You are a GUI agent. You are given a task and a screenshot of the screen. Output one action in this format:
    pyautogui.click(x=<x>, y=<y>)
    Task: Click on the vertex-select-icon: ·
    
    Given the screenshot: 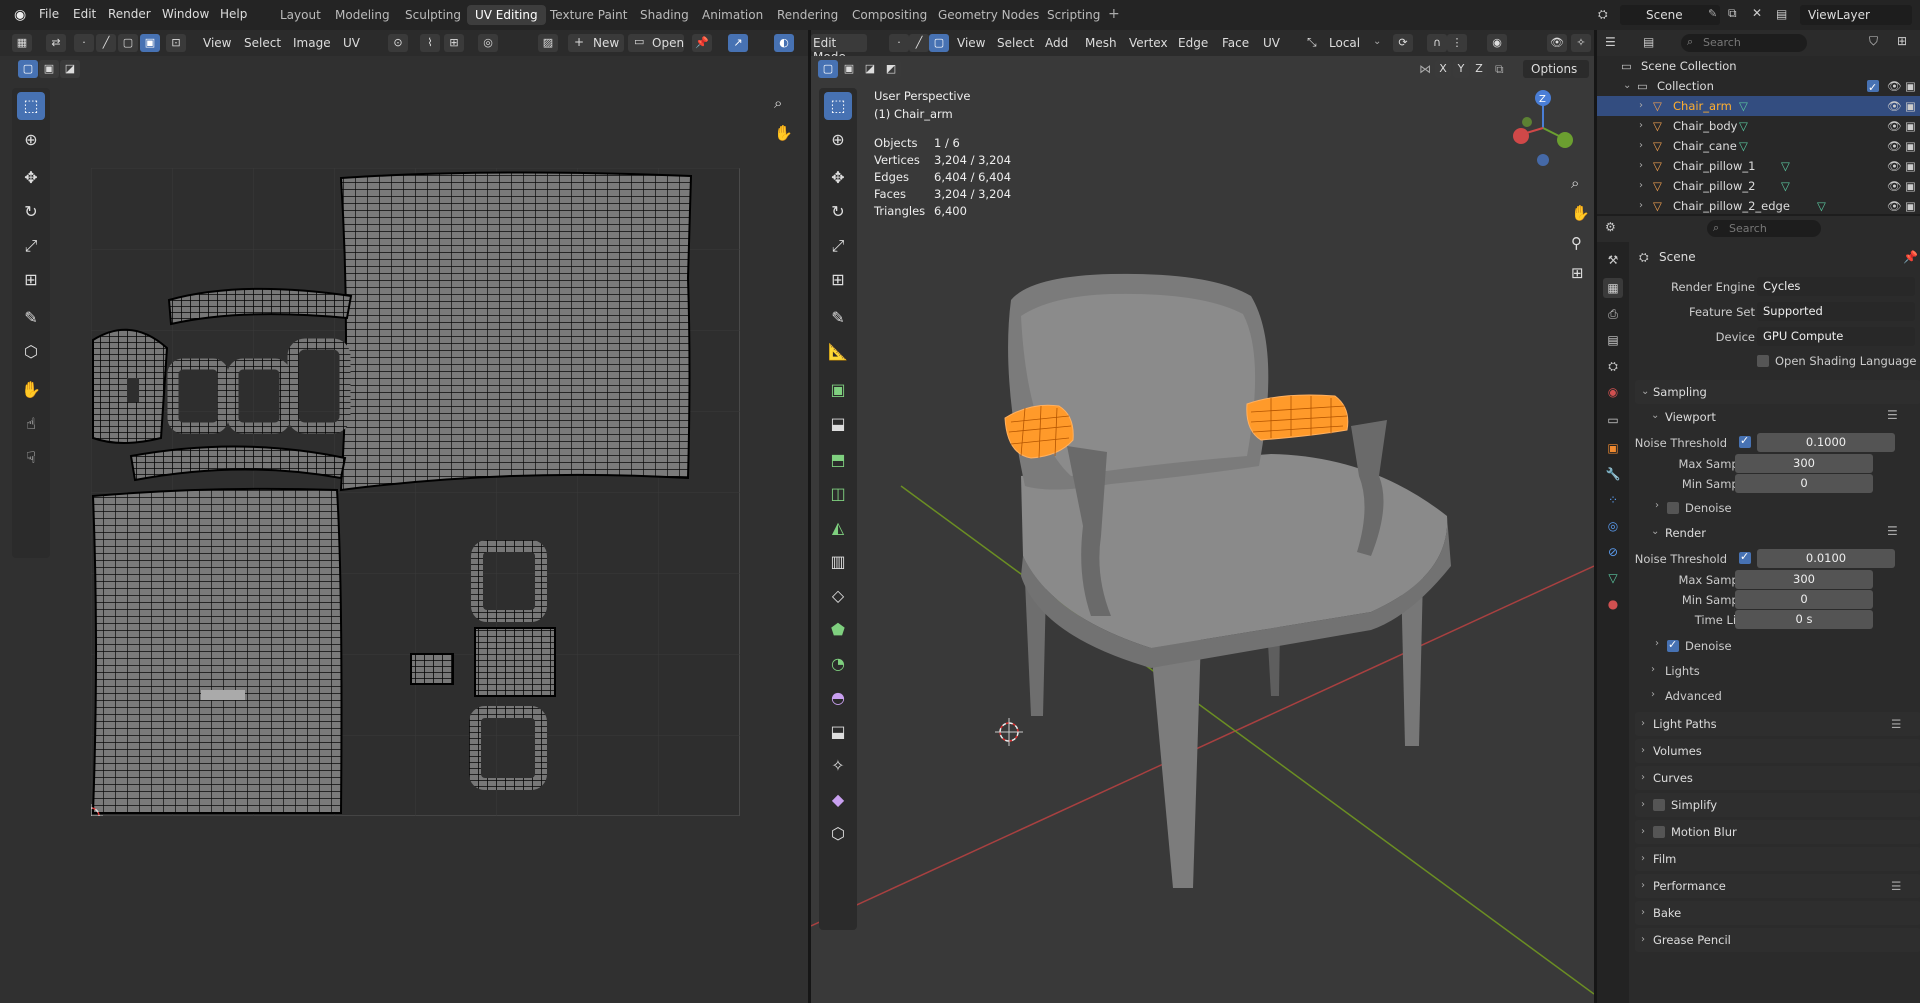 What is the action you would take?
    pyautogui.click(x=84, y=43)
    